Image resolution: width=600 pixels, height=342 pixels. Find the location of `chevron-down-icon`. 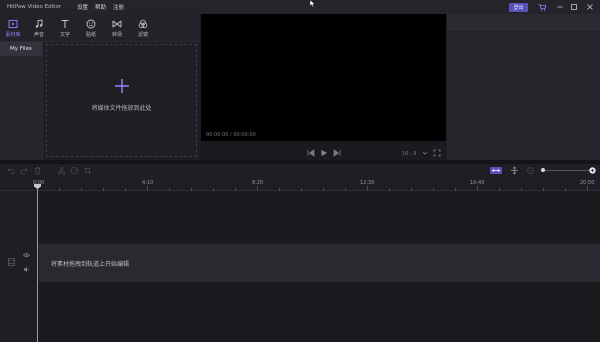

chevron-down-icon is located at coordinates (425, 153).